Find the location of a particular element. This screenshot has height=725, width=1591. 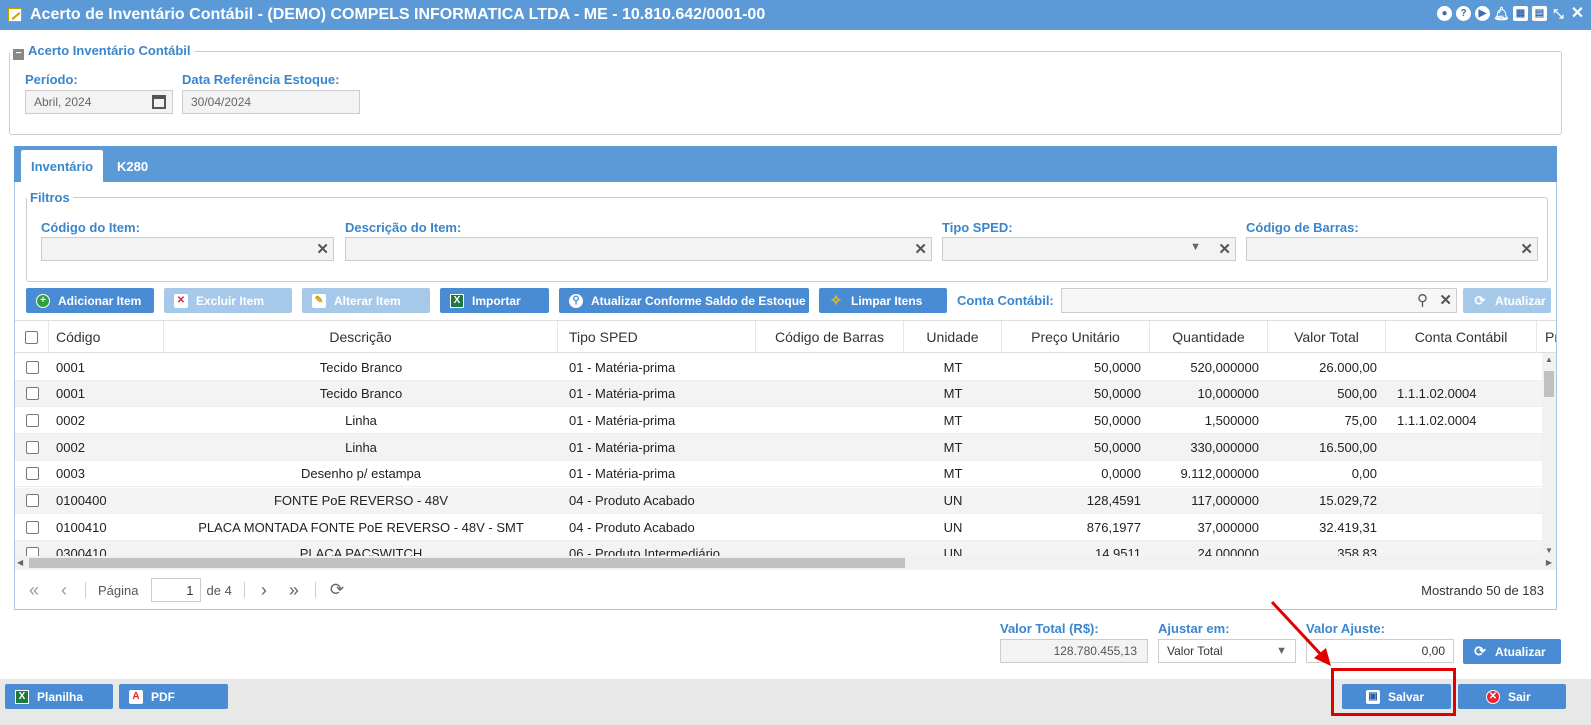

close-icon: ✕ is located at coordinates (1577, 13).